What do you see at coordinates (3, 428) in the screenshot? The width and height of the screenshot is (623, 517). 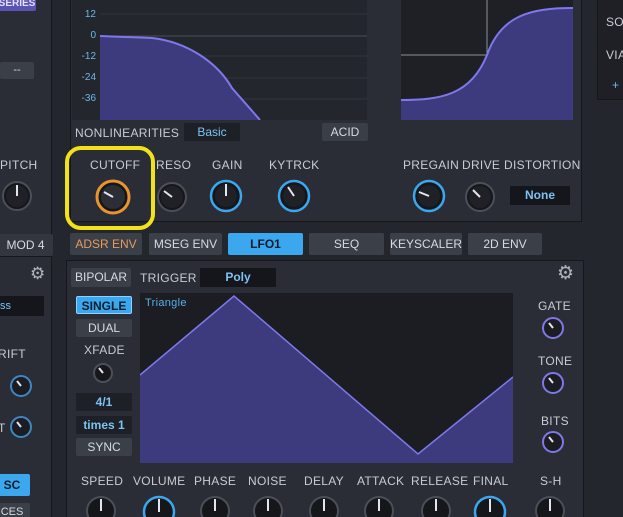 I see `t-label: T` at bounding box center [3, 428].